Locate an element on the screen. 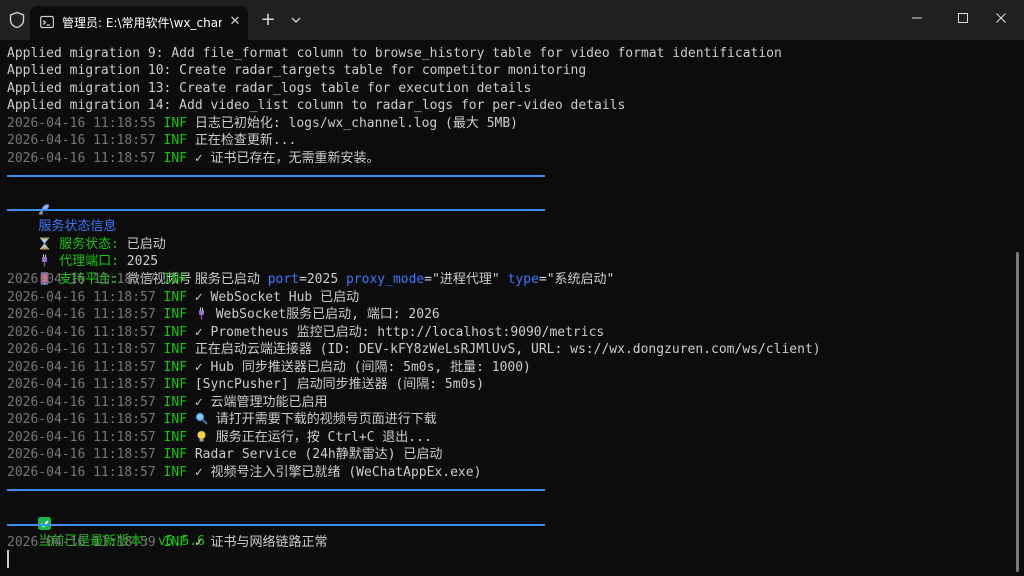  status-row: 支持平台: 微信视频号 is located at coordinates (99, 270).